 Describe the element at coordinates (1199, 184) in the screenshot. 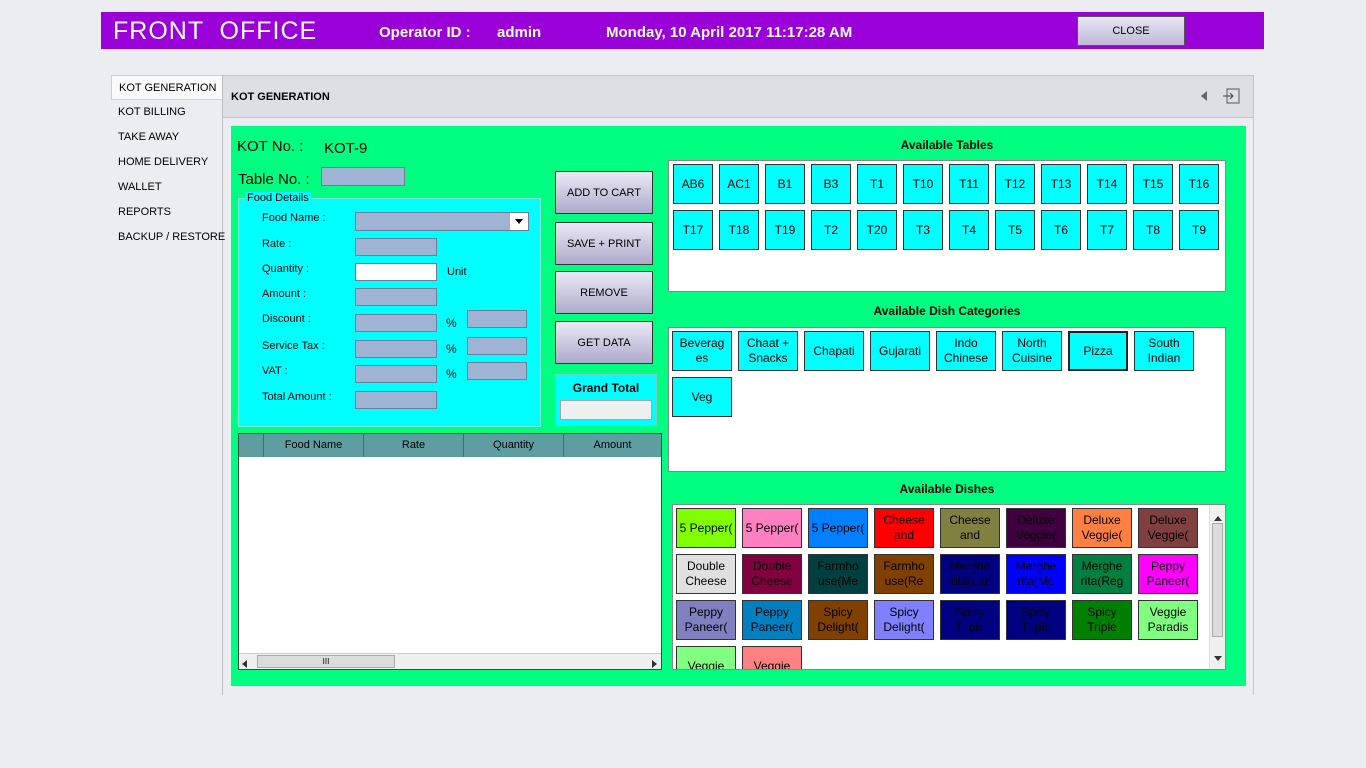

I see `table-button: T16` at that location.